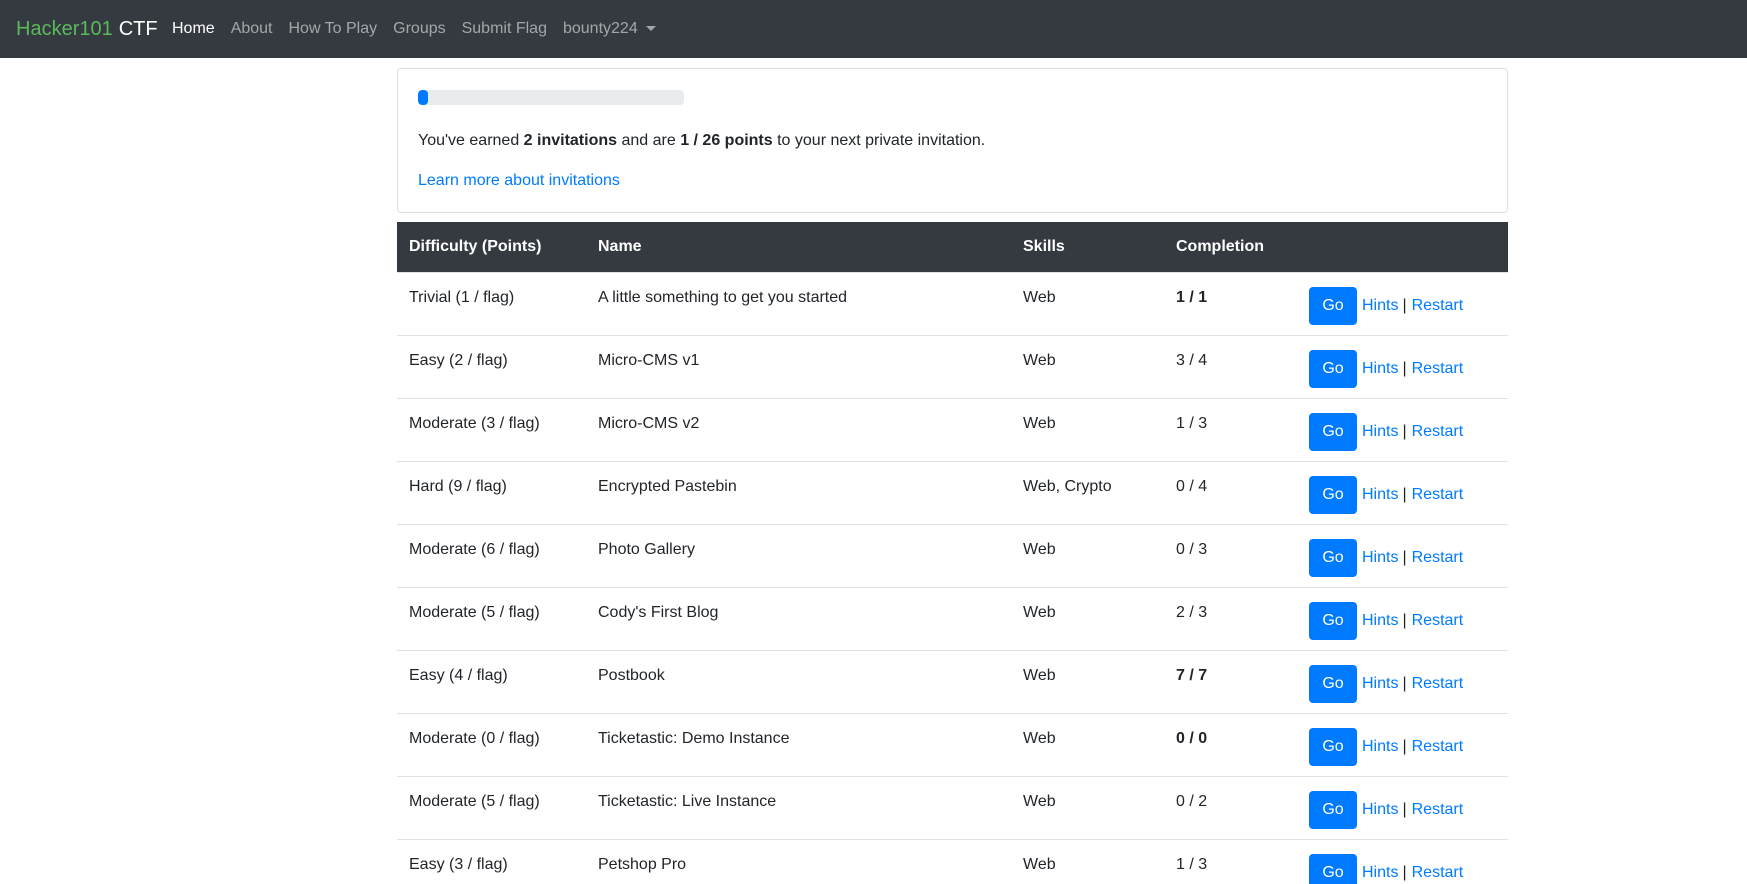  Describe the element at coordinates (1192, 360) in the screenshot. I see `cell-completion: 3 / 4` at that location.